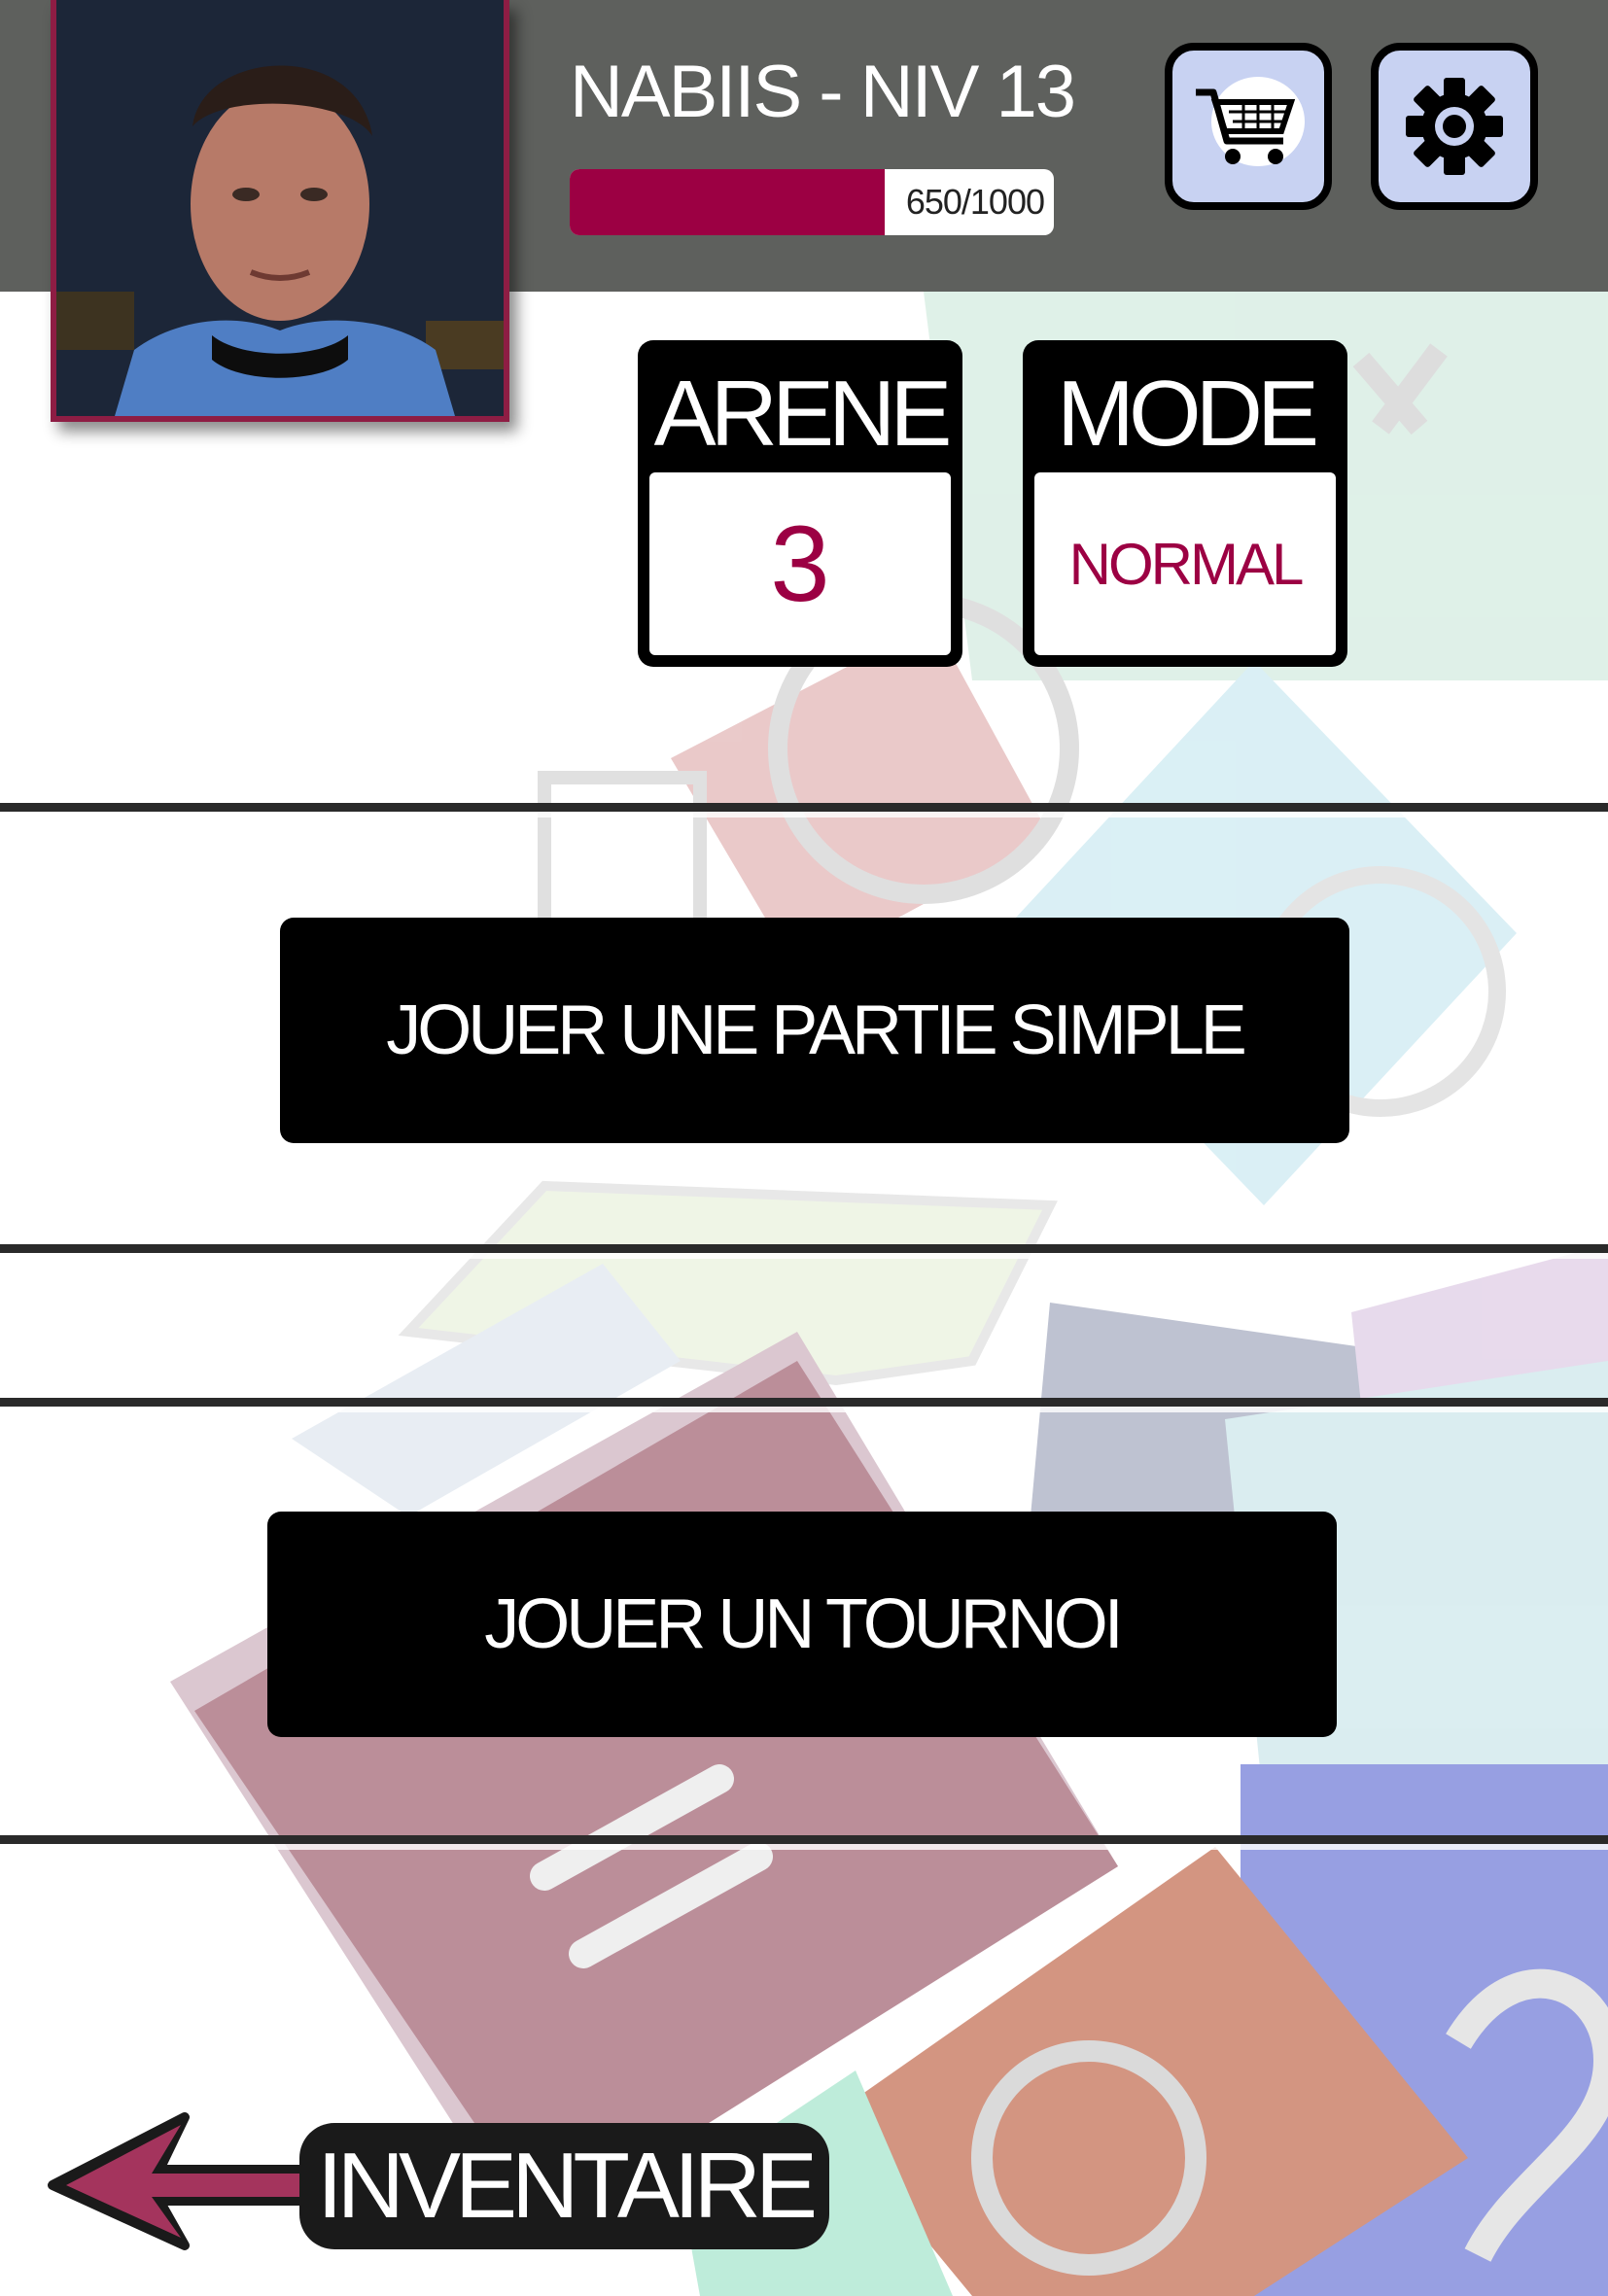  Describe the element at coordinates (975, 202) in the screenshot. I see `xp-progress-text: 650/1000` at that location.